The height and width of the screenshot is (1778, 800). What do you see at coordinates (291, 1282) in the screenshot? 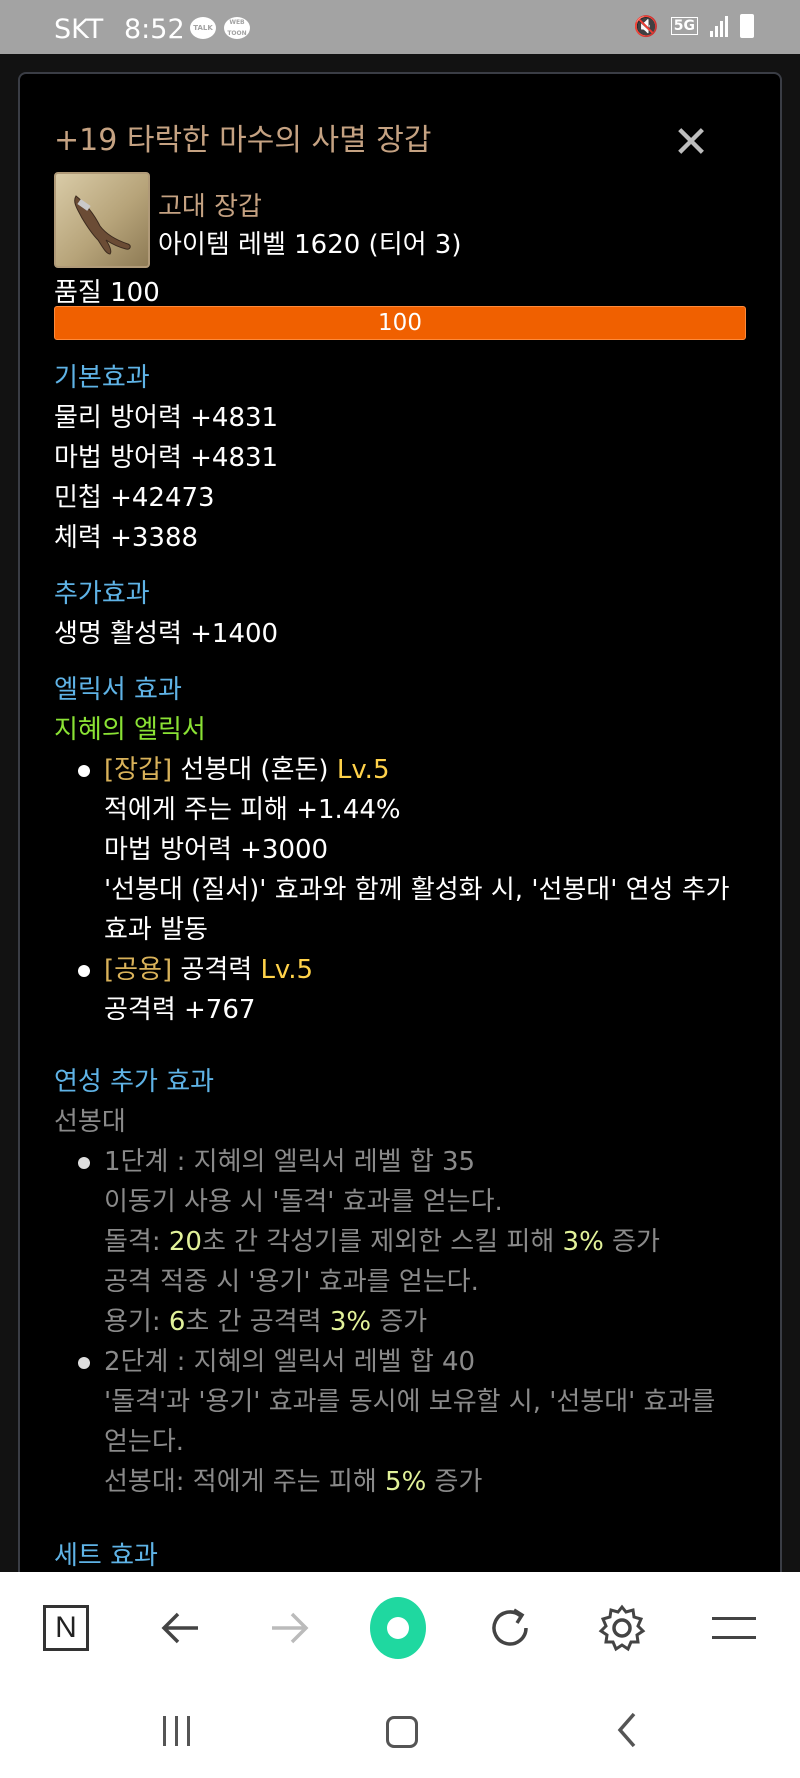
I see `stage1-line: 공격 적중 시 '용기' 효과를 얻는다.` at bounding box center [291, 1282].